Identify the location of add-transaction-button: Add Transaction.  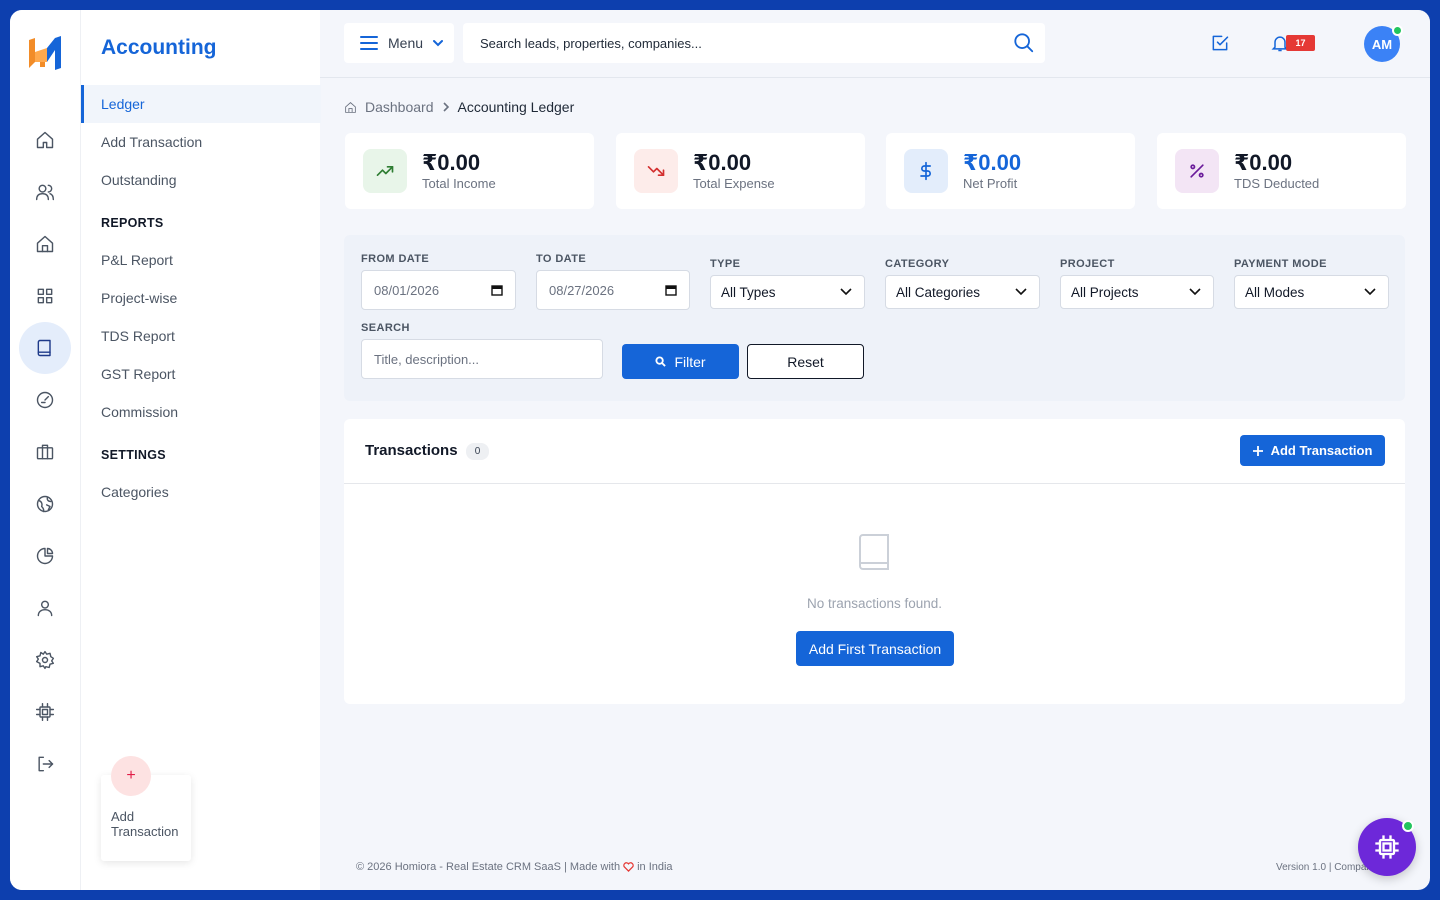
(1312, 450).